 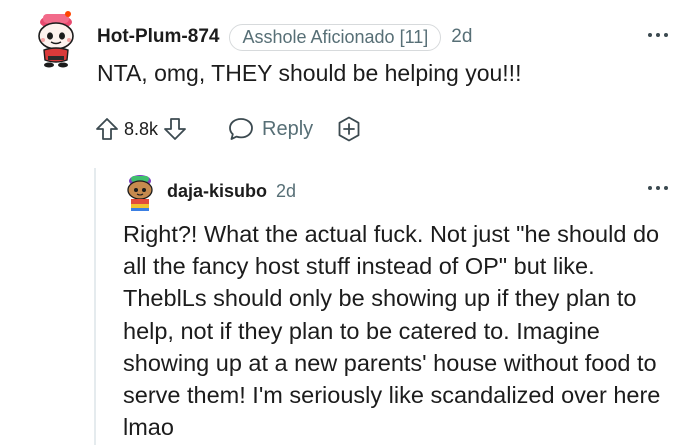 What do you see at coordinates (288, 128) in the screenshot?
I see `reply-label: Reply` at bounding box center [288, 128].